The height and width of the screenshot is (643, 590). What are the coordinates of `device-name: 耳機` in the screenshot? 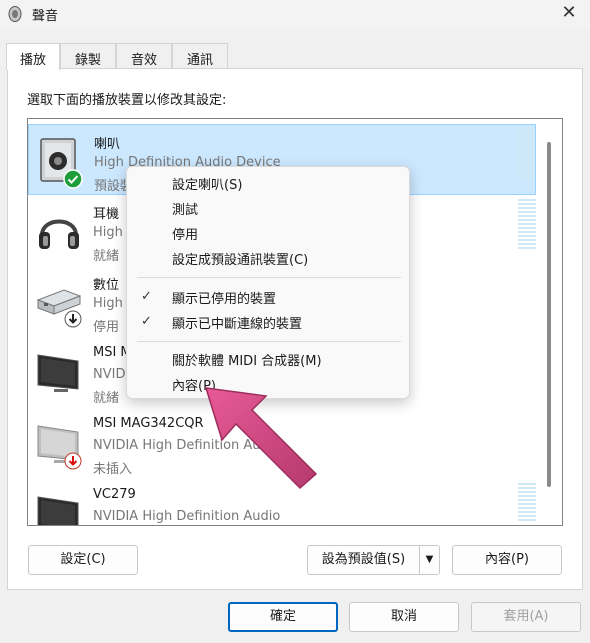 It's located at (106, 214).